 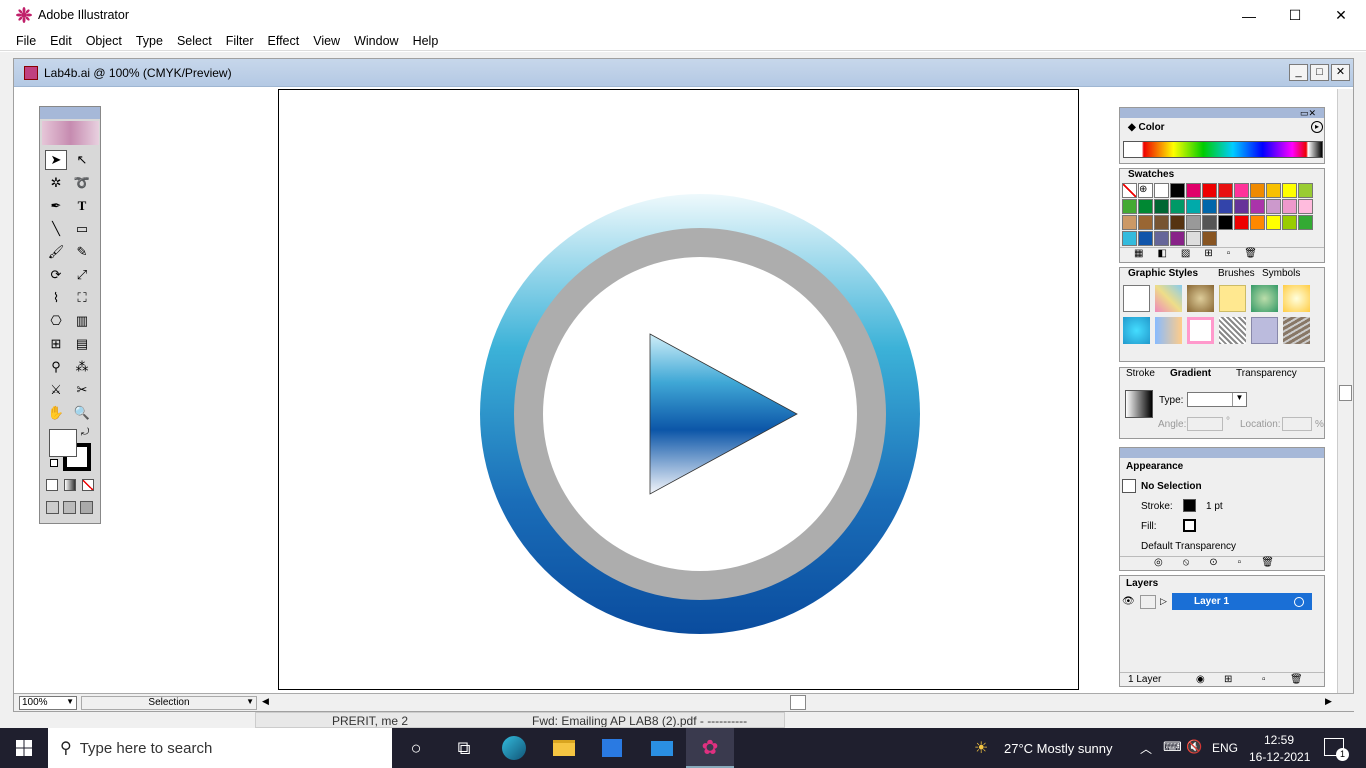 What do you see at coordinates (1151, 176) in the screenshot?
I see `swatches-tab: Swatches` at bounding box center [1151, 176].